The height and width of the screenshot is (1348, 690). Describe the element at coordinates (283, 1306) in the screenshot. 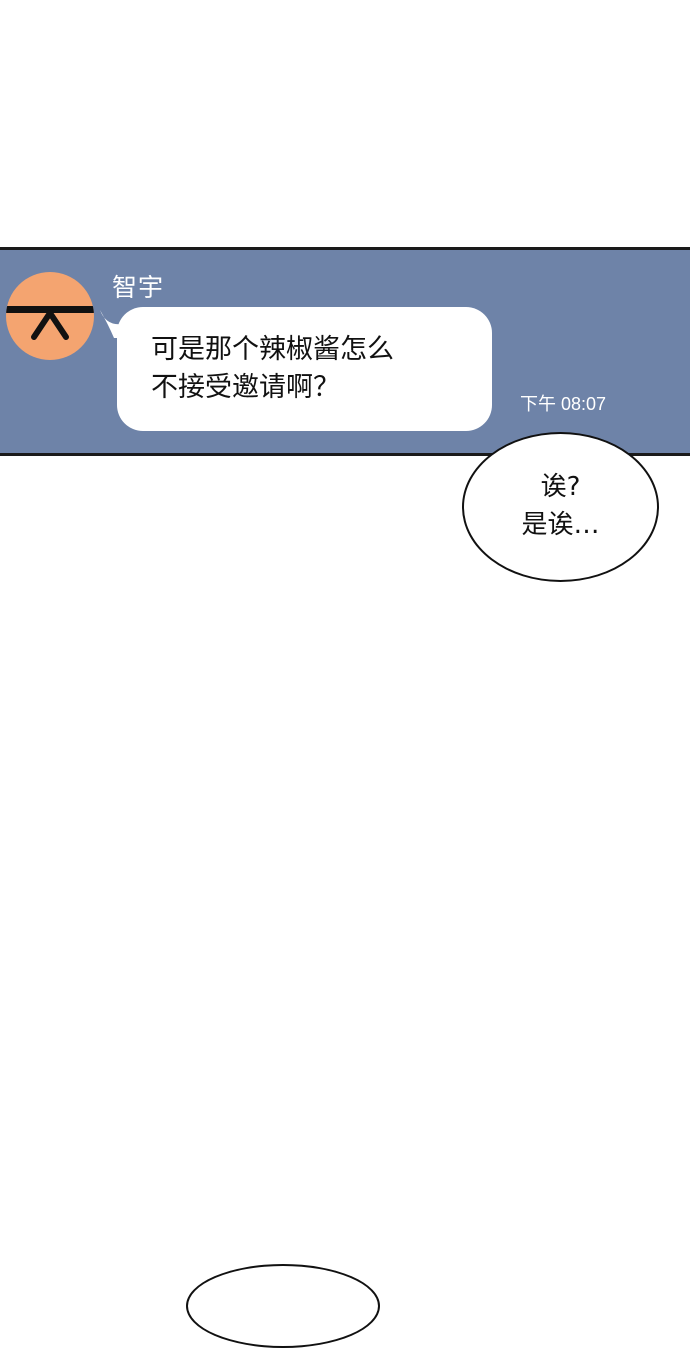

I see `speech-balloon-partial` at that location.